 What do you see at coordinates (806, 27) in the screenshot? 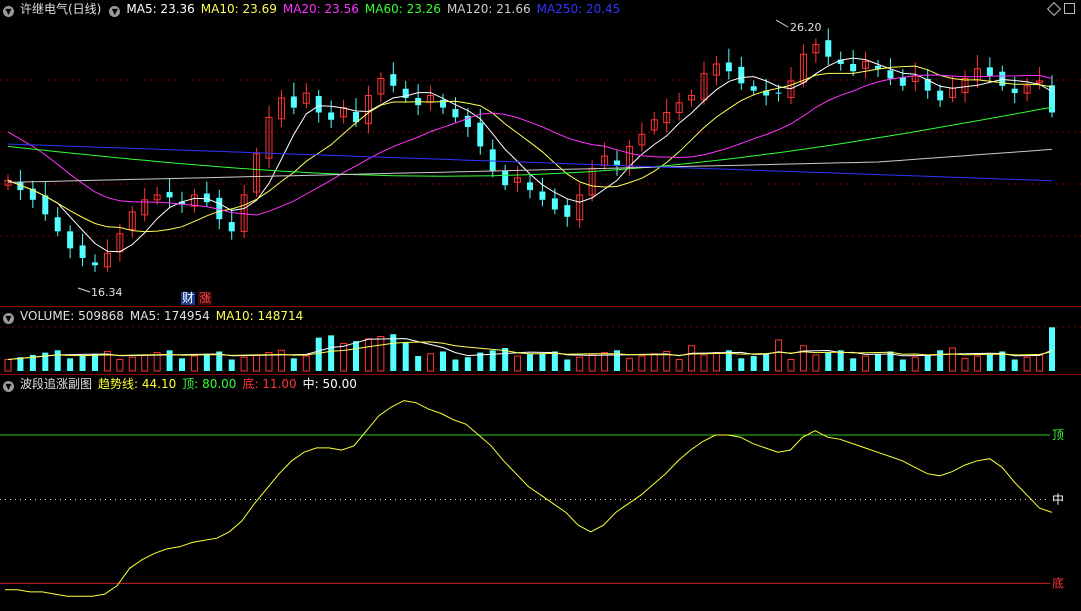
I see `high-price-label: 26.20` at bounding box center [806, 27].